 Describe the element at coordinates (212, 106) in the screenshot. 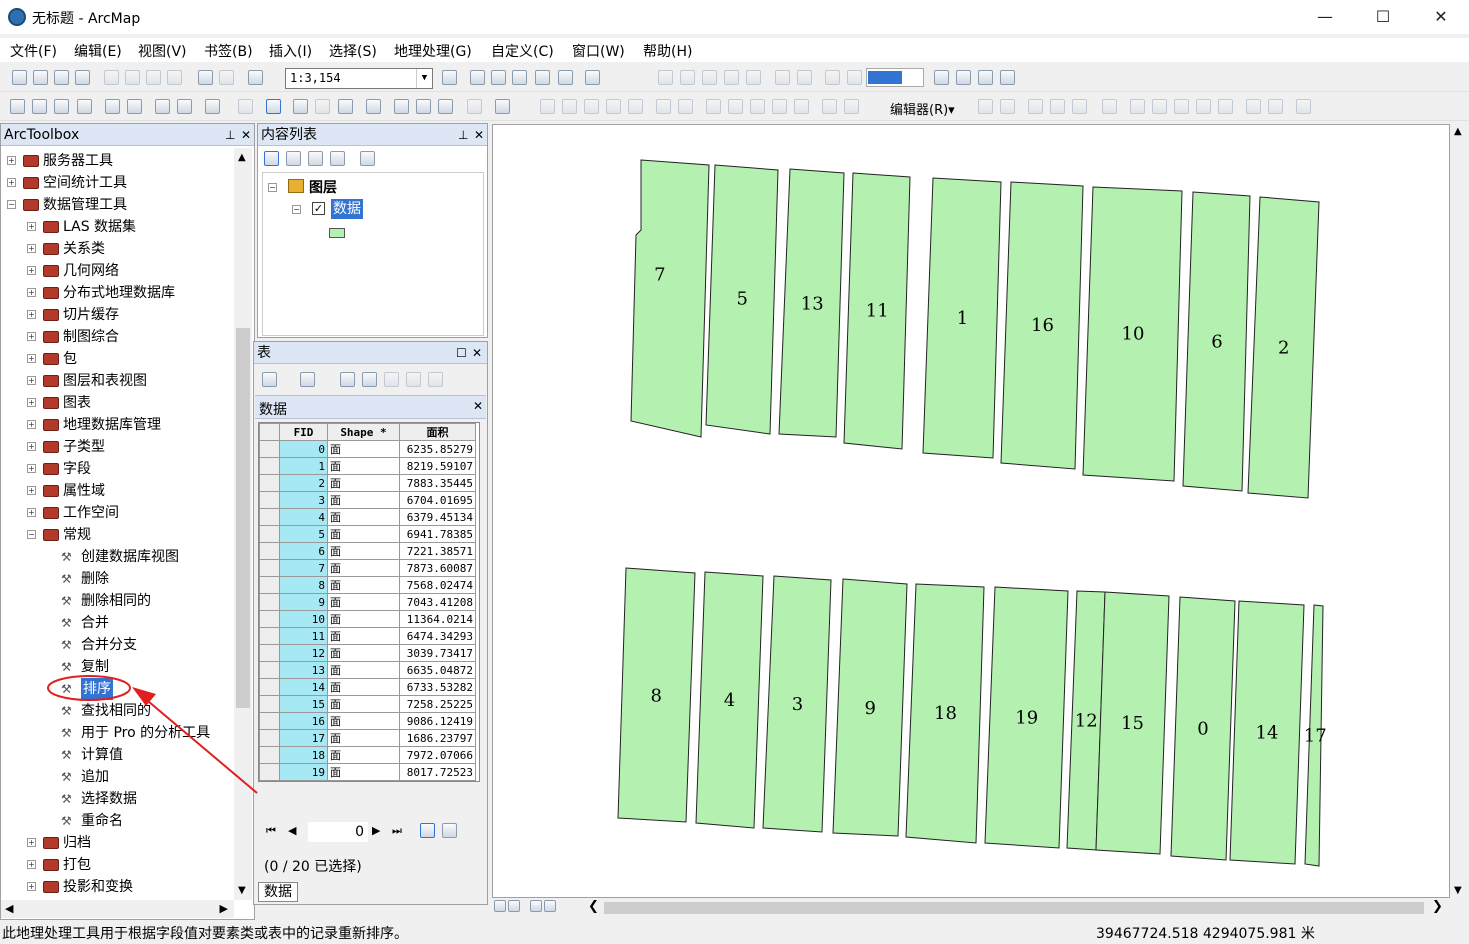

I see `select-features-icon` at that location.